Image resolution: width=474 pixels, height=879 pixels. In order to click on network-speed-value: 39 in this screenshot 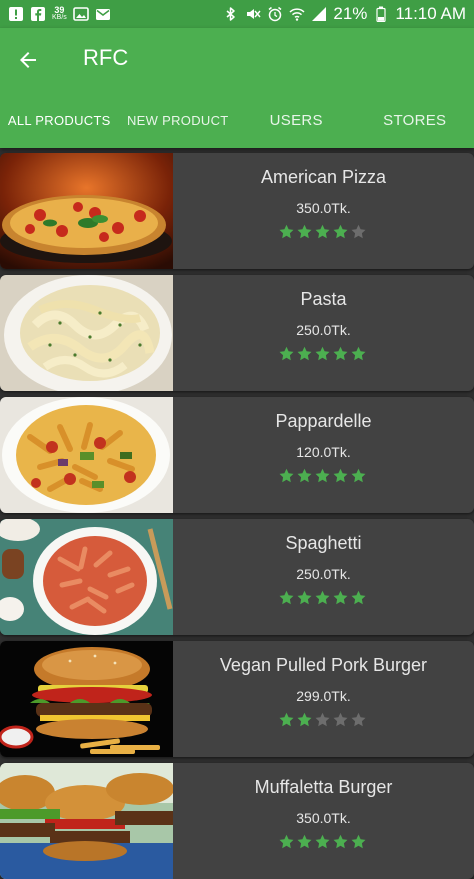, I will do `click(59, 10)`.